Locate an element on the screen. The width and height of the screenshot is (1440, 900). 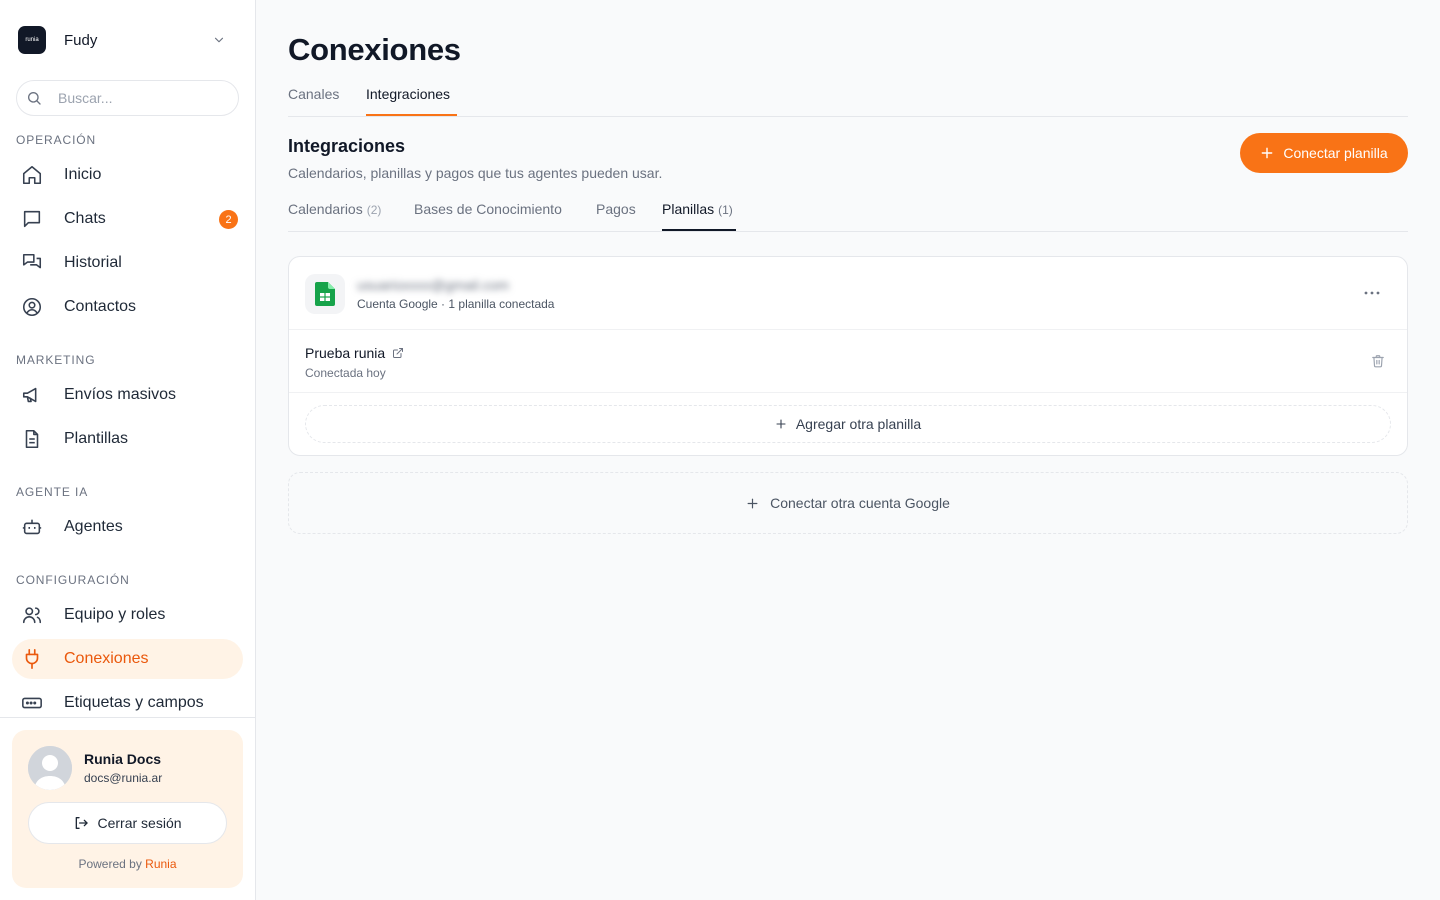
subtab-label: Pagos is located at coordinates (616, 209).